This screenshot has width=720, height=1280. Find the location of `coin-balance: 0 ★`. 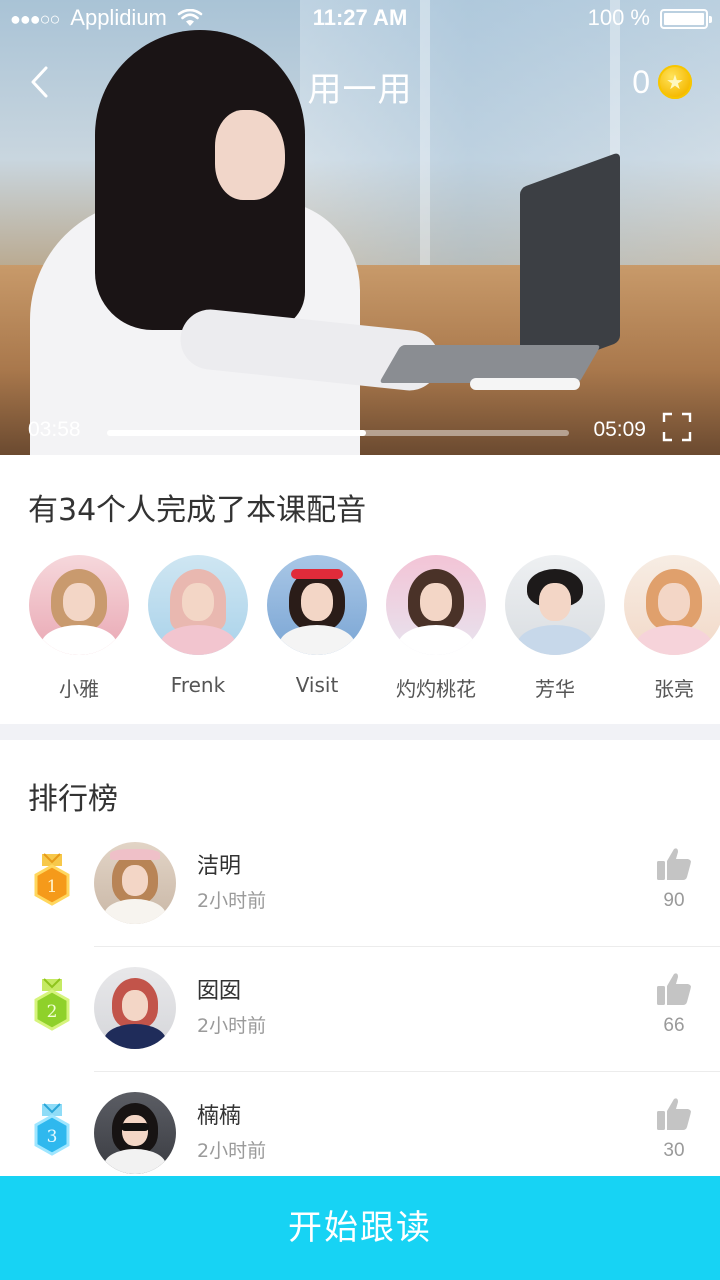

coin-balance: 0 ★ is located at coordinates (662, 82).